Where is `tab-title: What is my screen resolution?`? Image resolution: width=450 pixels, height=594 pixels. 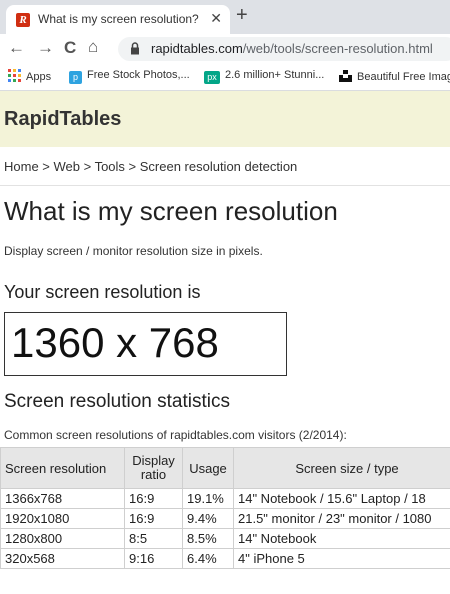 tab-title: What is my screen resolution? is located at coordinates (118, 19).